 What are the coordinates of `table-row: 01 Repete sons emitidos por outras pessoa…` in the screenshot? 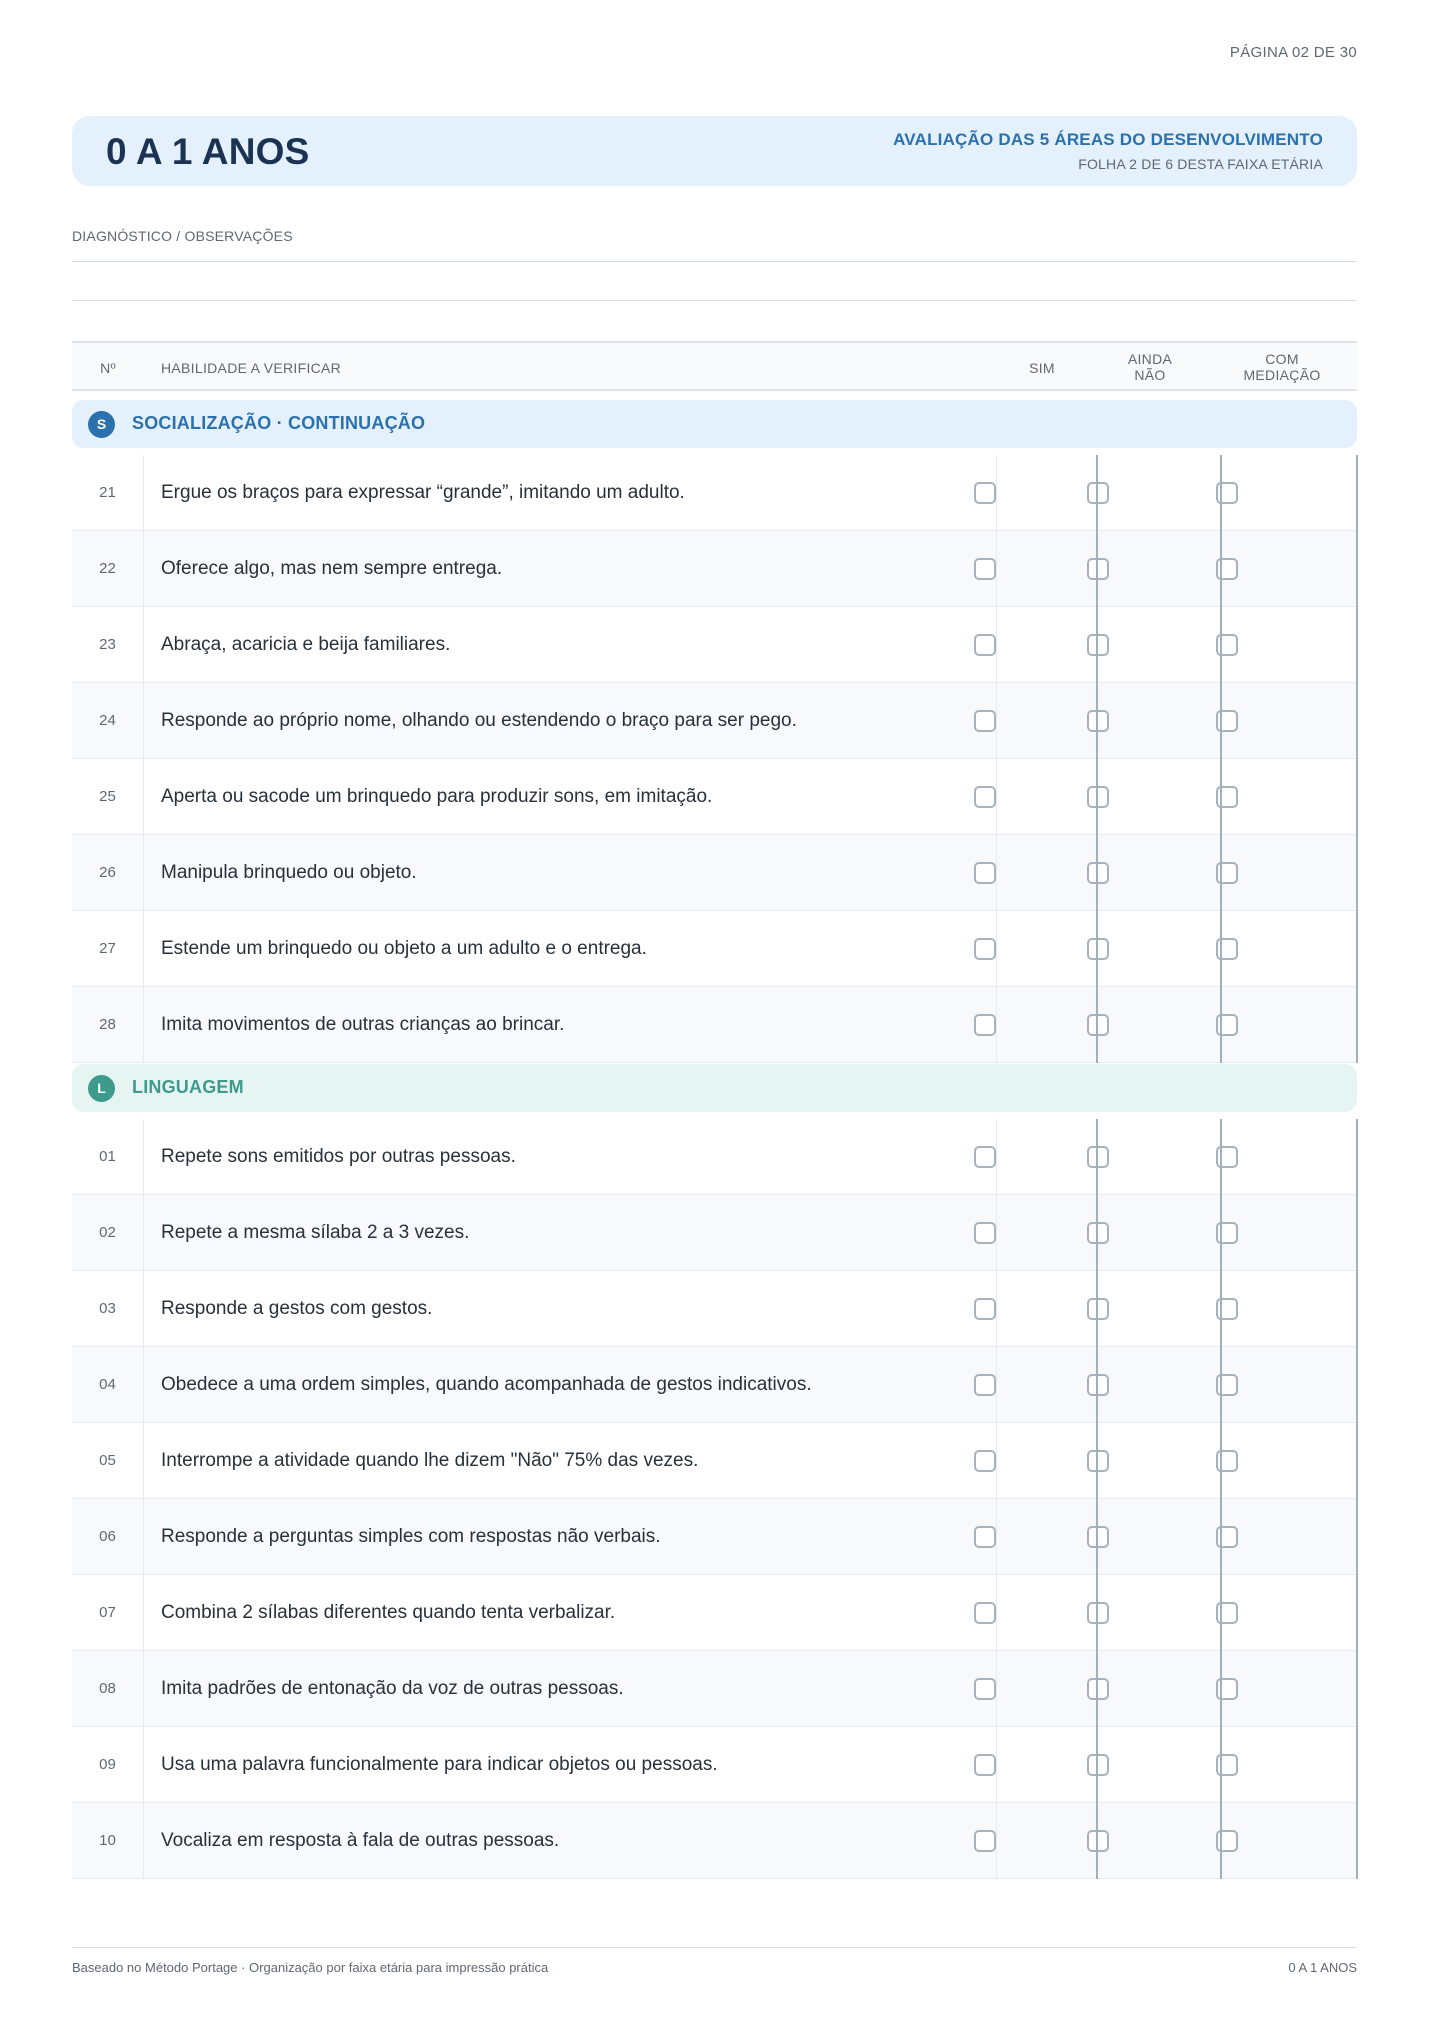 It's located at (714, 1157).